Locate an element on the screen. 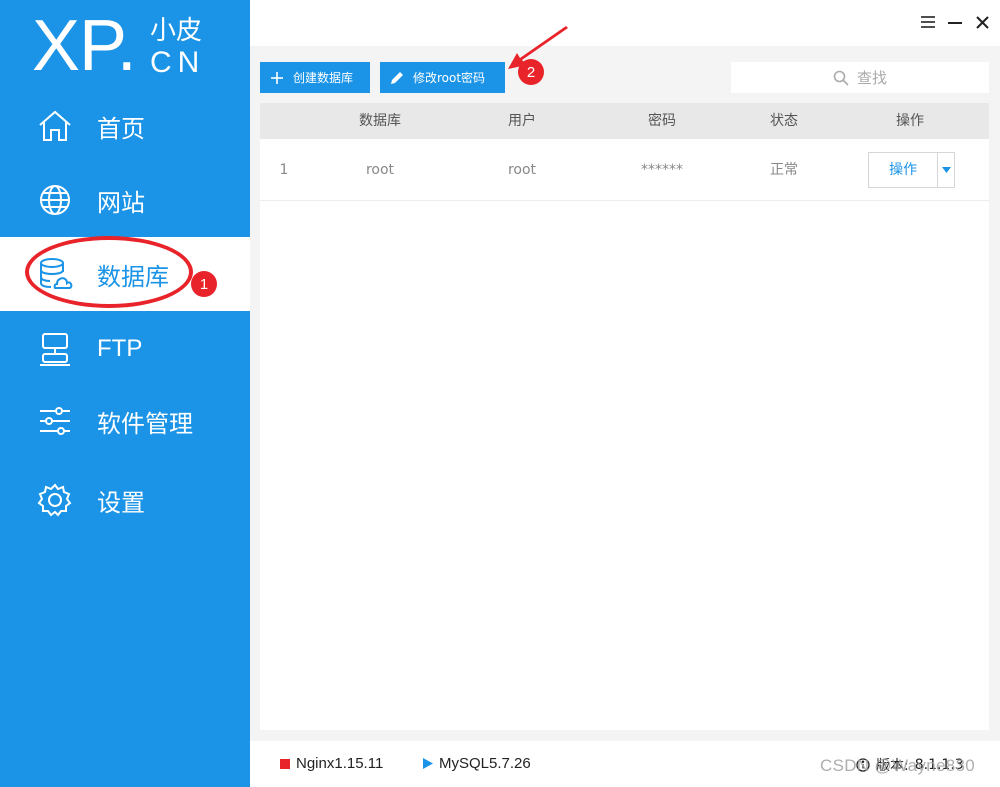 The height and width of the screenshot is (787, 1000). sidebar-item-website: 网站 is located at coordinates (125, 200).